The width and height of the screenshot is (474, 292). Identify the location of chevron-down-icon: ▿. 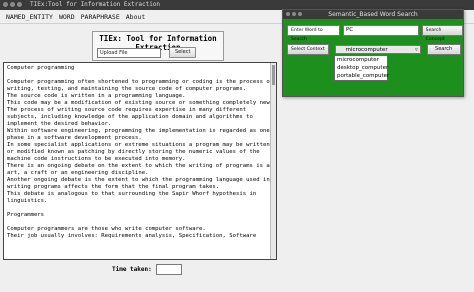
(416, 50).